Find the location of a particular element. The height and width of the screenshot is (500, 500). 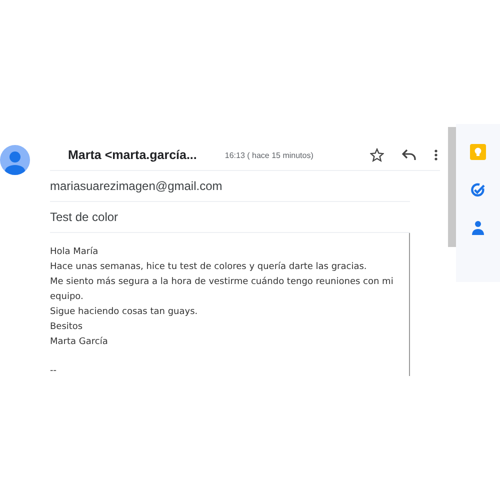

checkmark-icon is located at coordinates (478, 190).